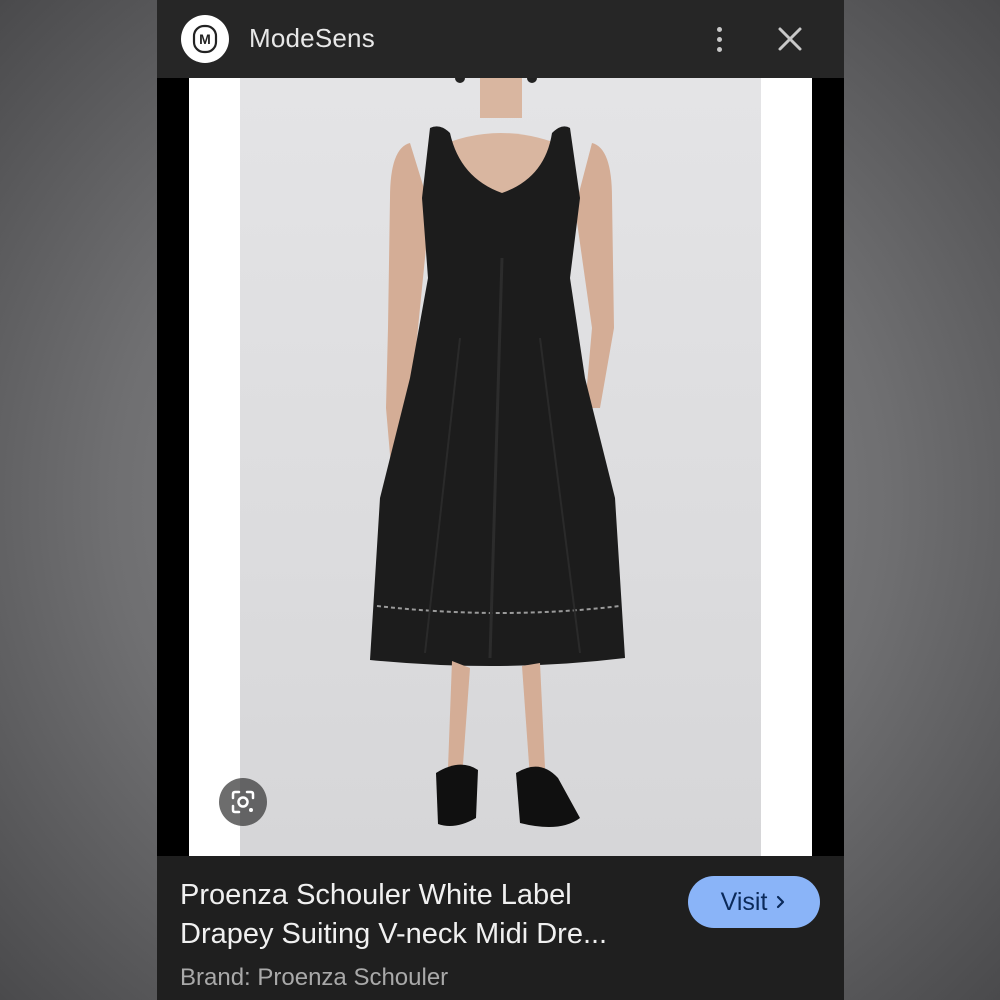 The image size is (1000, 1000). What do you see at coordinates (719, 29) in the screenshot?
I see `more-vert-icon` at bounding box center [719, 29].